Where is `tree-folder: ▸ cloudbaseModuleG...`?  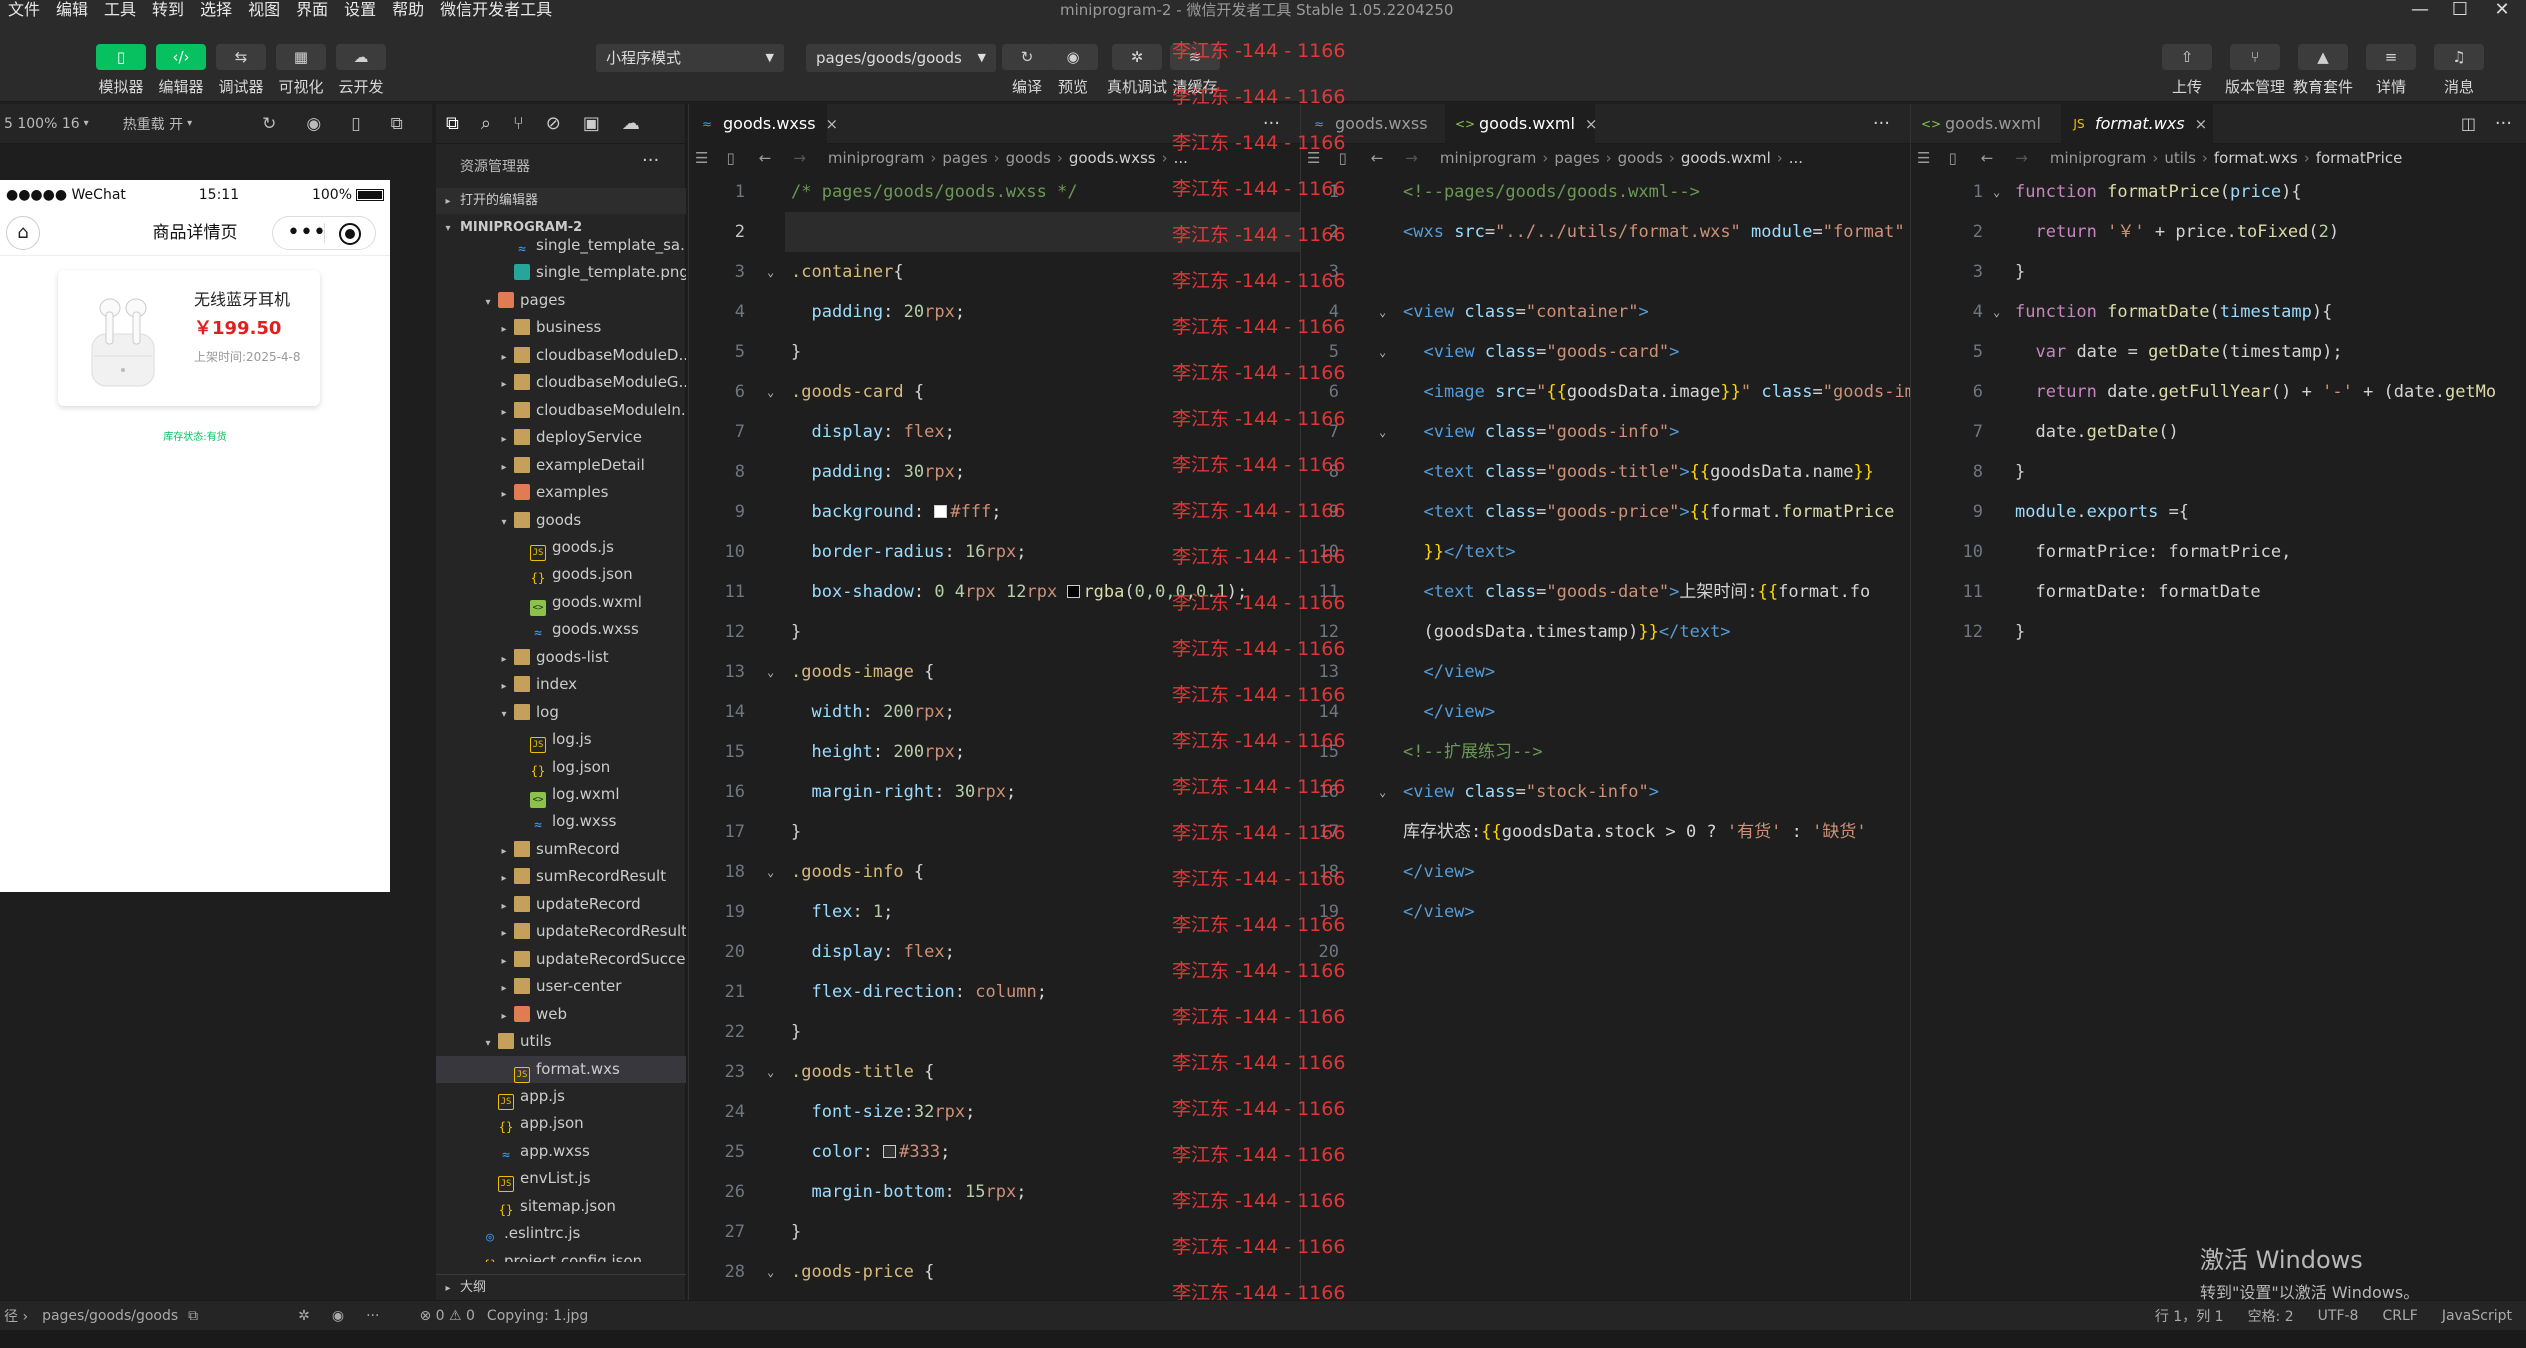
tree-folder: ▸ cloudbaseModuleG... is located at coordinates (561, 382).